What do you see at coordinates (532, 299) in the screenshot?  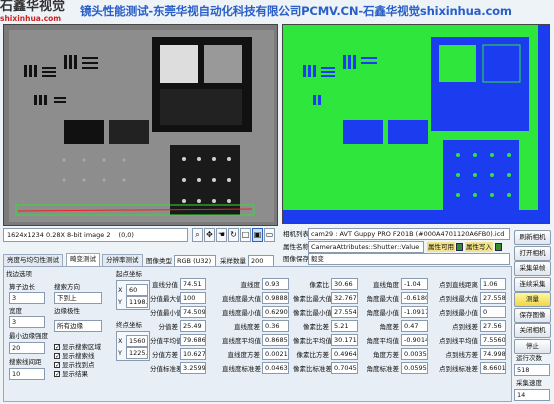 I see `measure-button: 测量` at bounding box center [532, 299].